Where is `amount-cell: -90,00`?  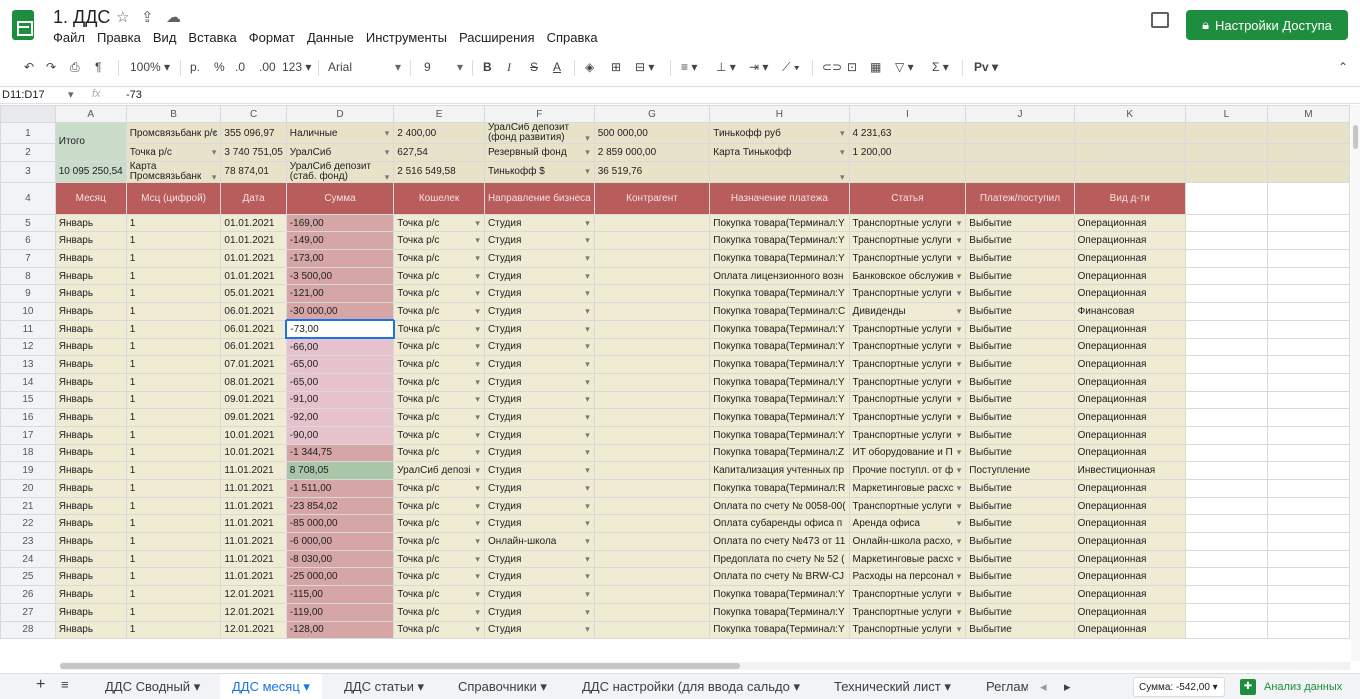
amount-cell: -90,00 is located at coordinates (340, 435).